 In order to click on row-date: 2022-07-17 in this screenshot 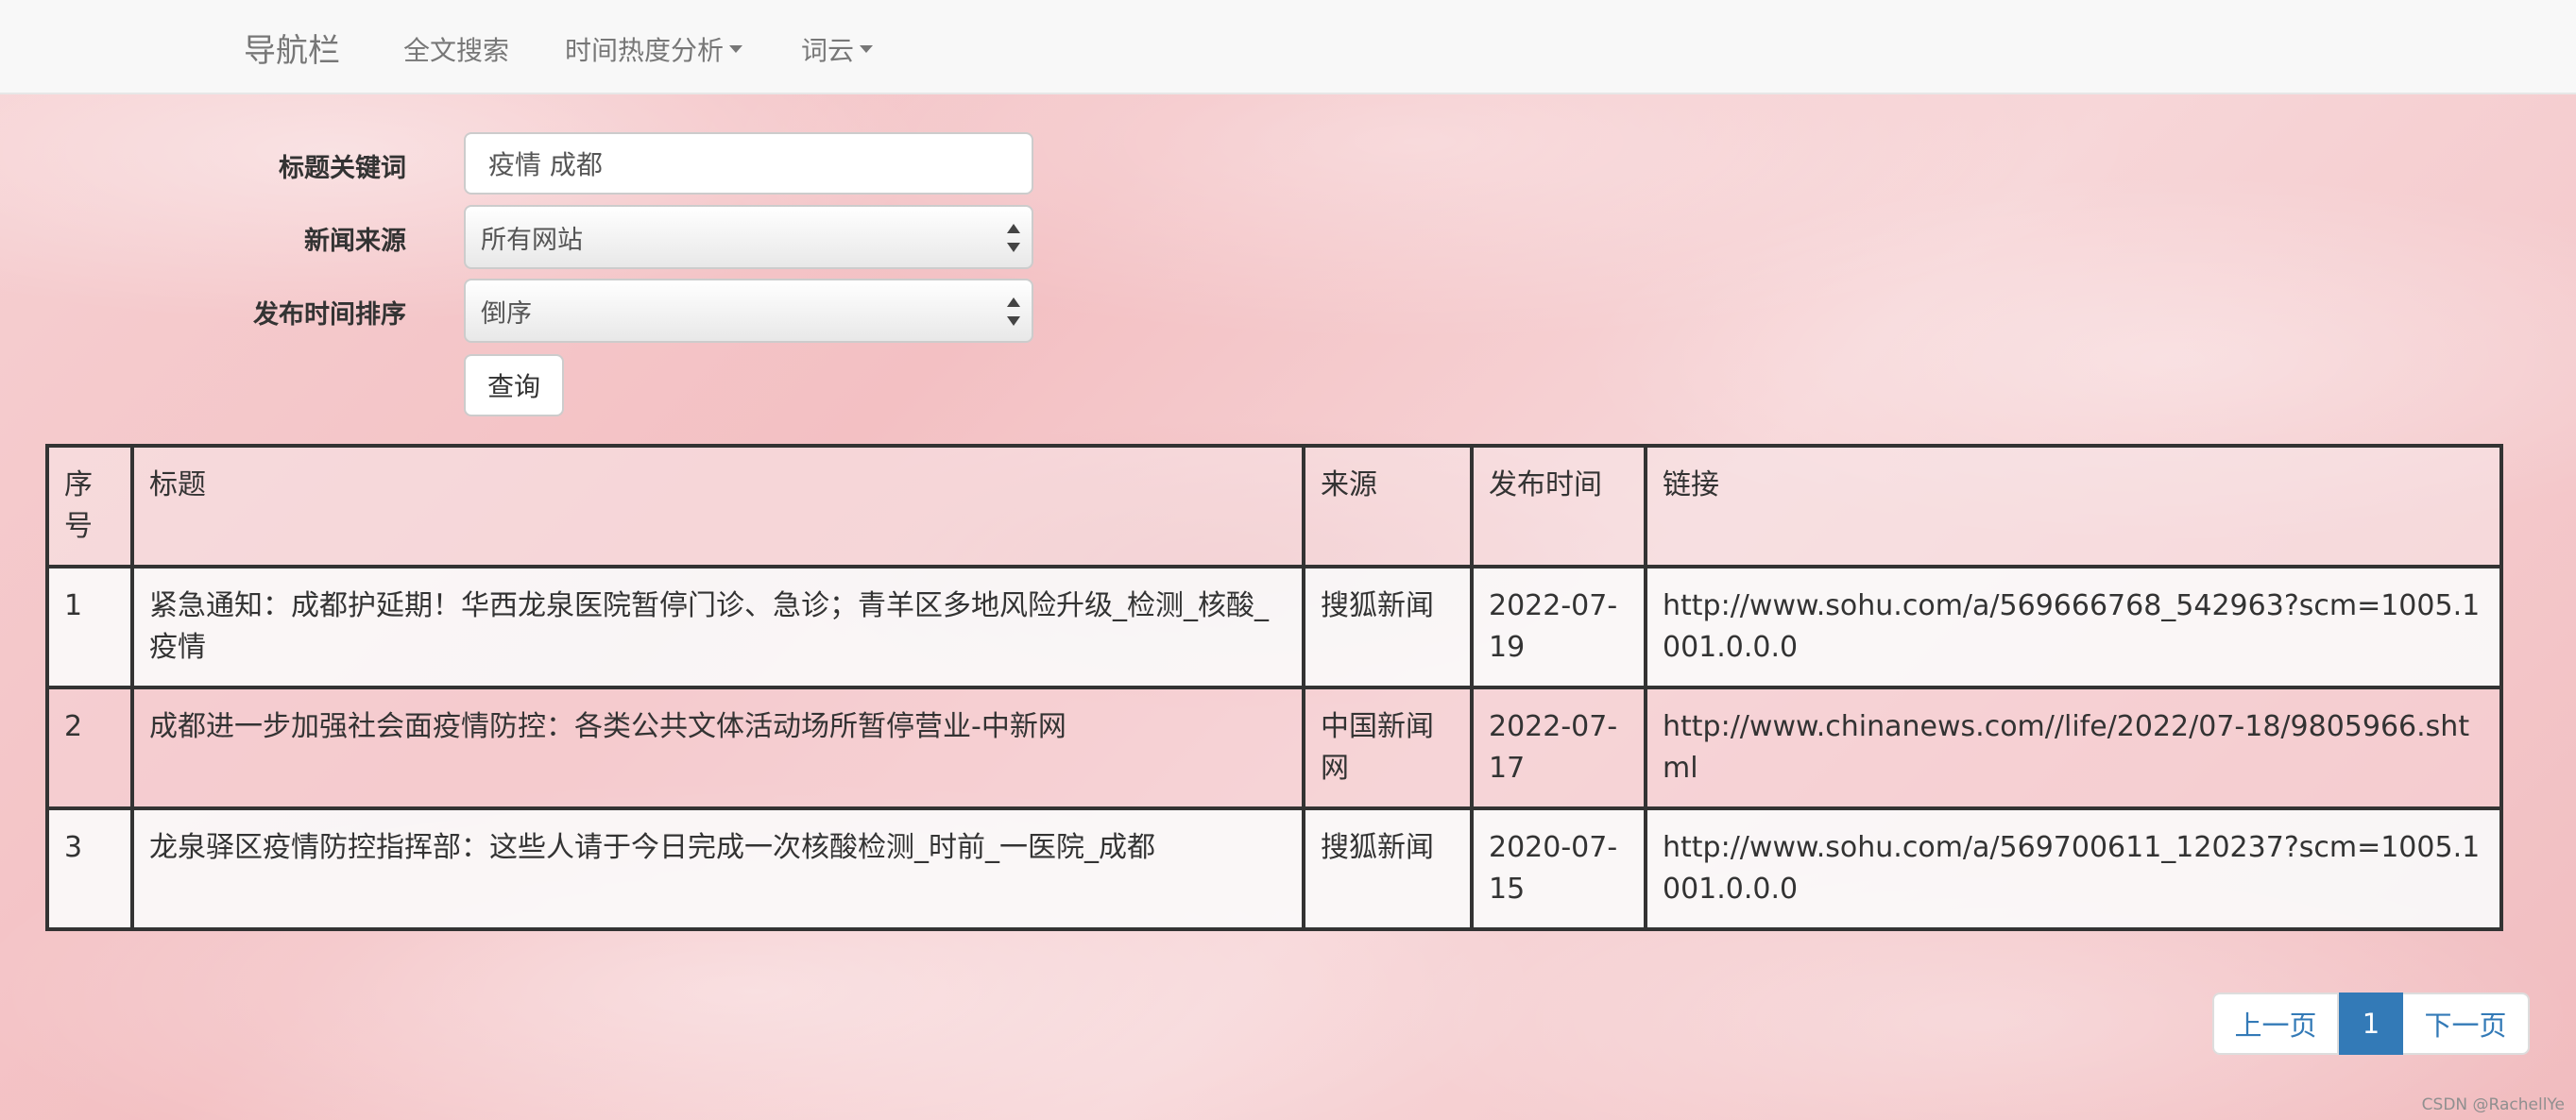, I will do `click(1559, 748)`.